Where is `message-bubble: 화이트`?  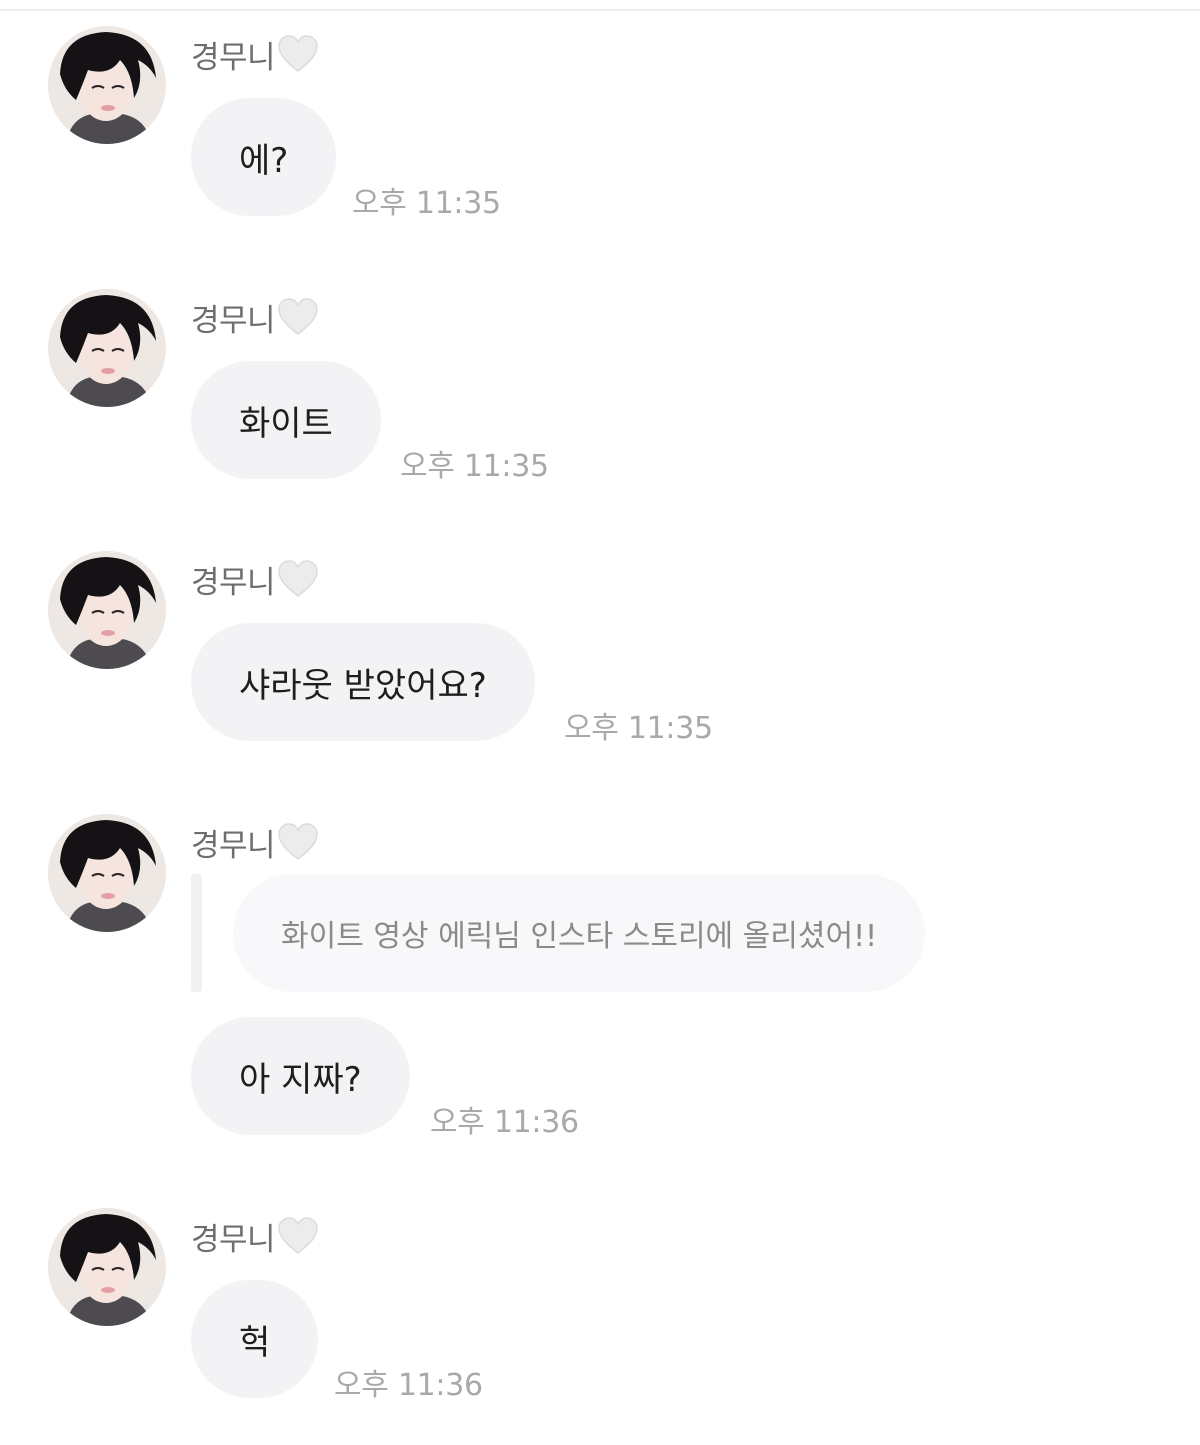
message-bubble: 화이트 is located at coordinates (286, 420).